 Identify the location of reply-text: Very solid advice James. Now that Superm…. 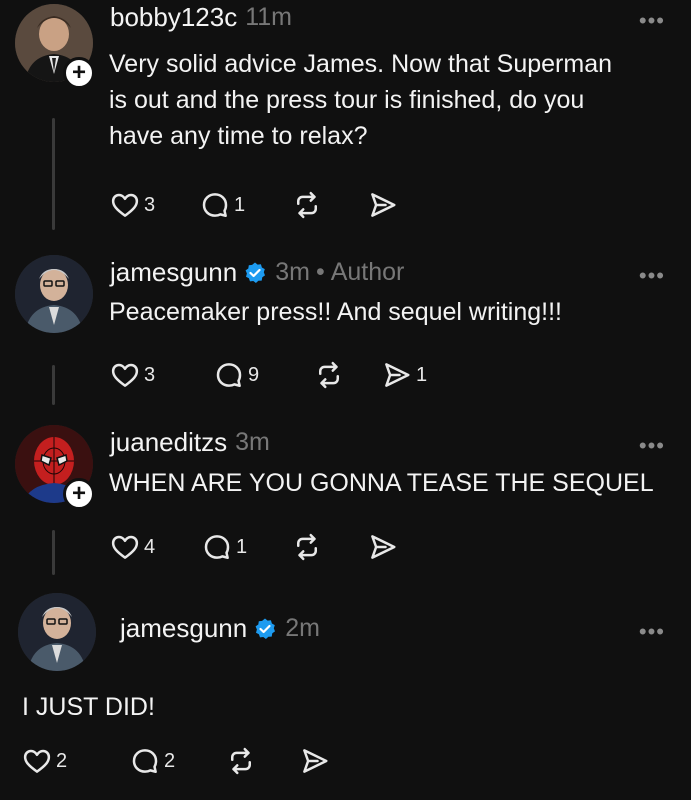
(389, 100).